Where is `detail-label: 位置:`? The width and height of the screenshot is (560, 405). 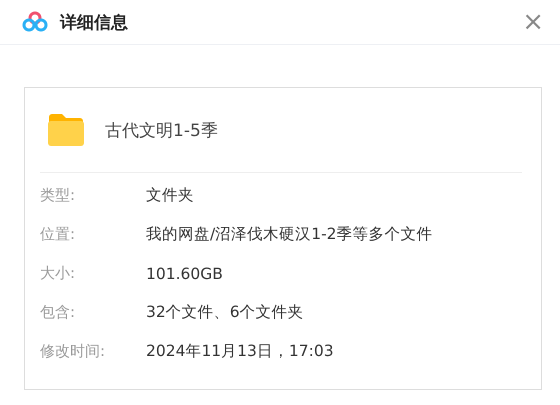
detail-label: 位置: is located at coordinates (58, 234).